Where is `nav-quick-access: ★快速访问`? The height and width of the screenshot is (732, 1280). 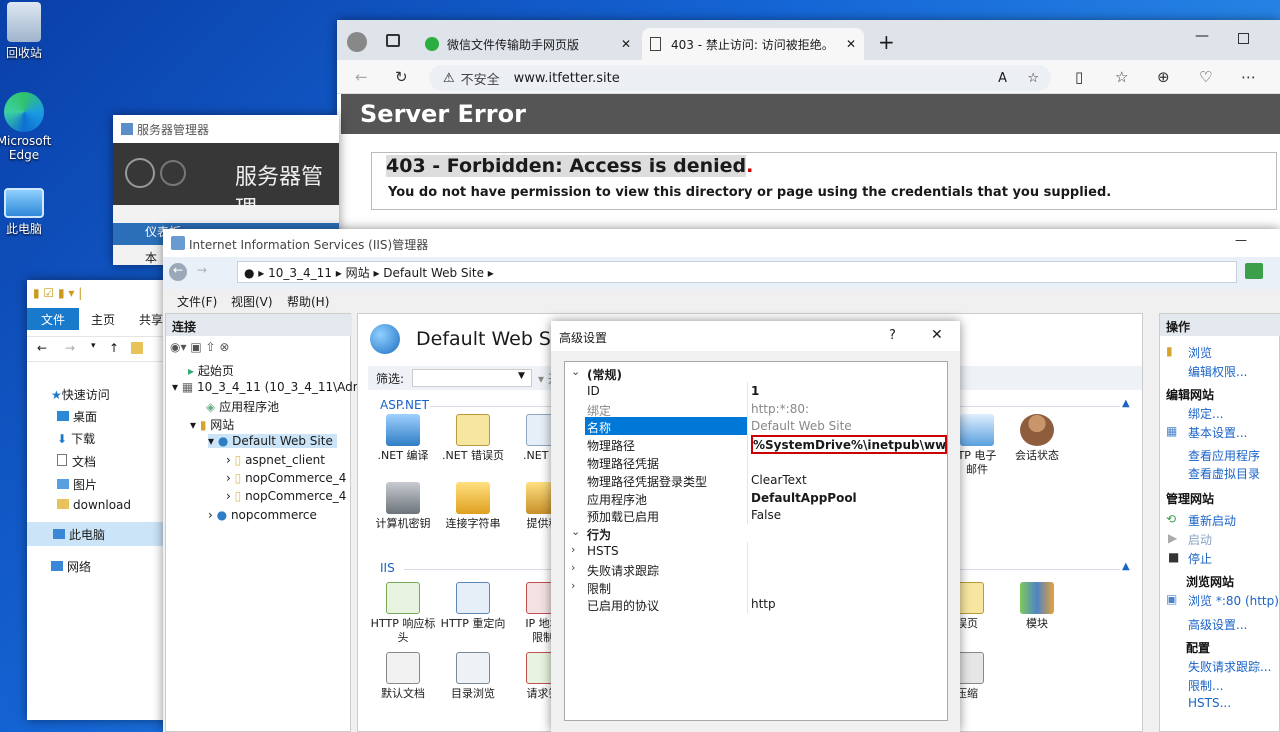
nav-quick-access: ★快速访问 is located at coordinates (80, 394).